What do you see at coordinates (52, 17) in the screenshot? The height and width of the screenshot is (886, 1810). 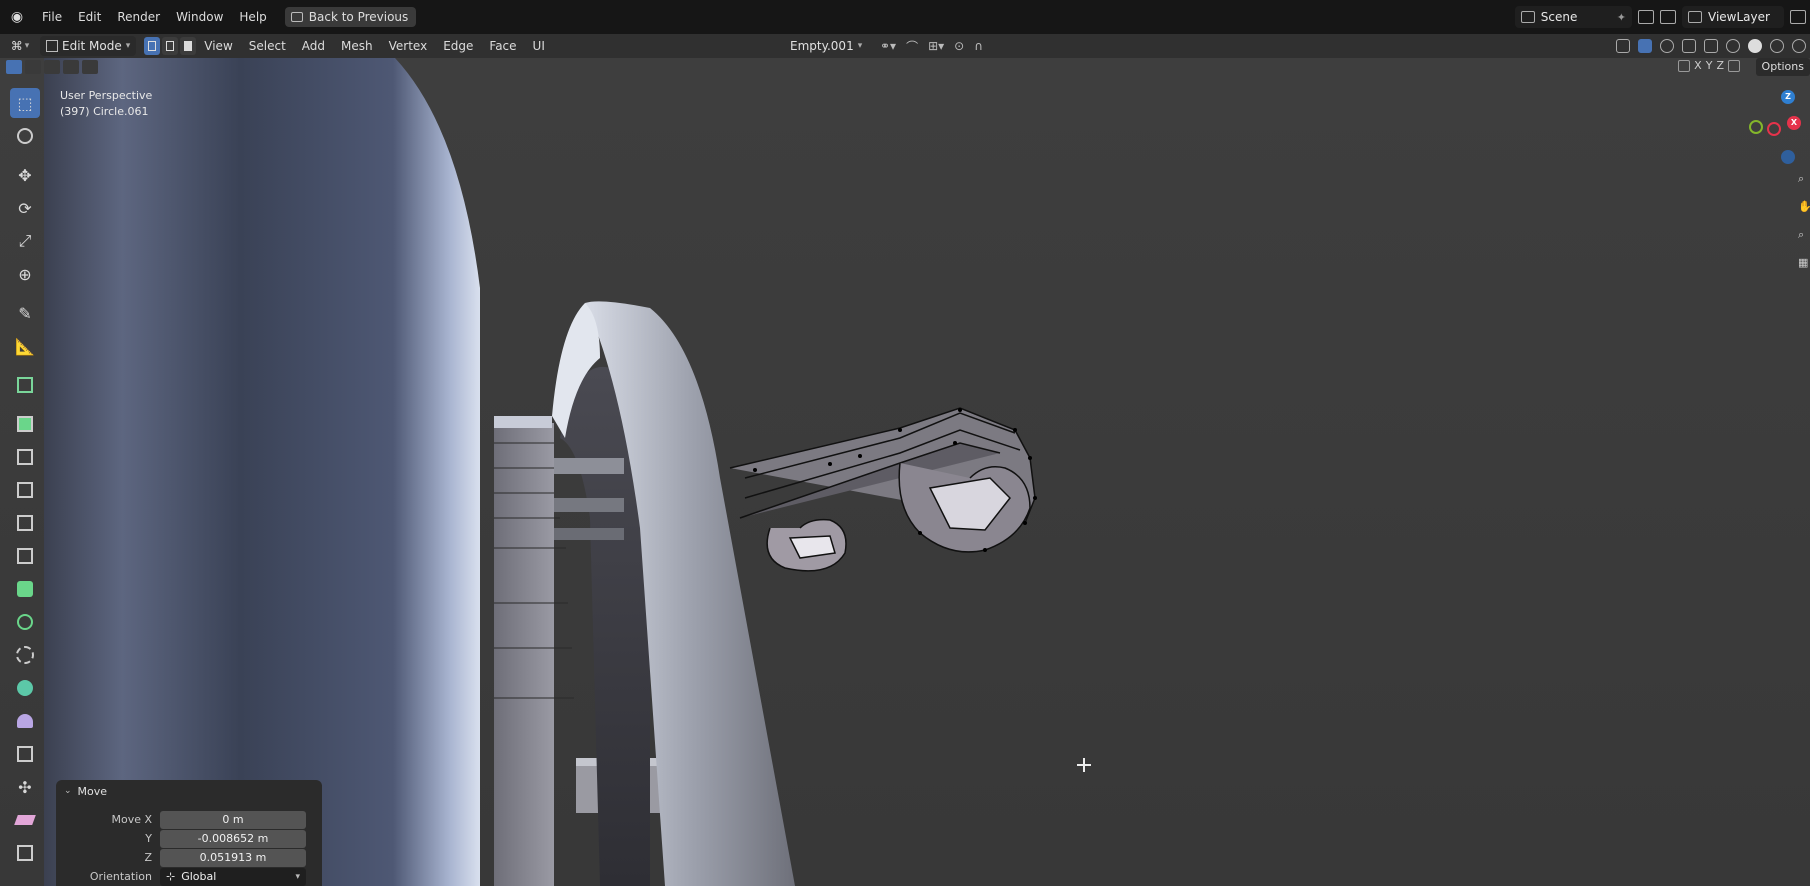 I see `menu-file: File` at bounding box center [52, 17].